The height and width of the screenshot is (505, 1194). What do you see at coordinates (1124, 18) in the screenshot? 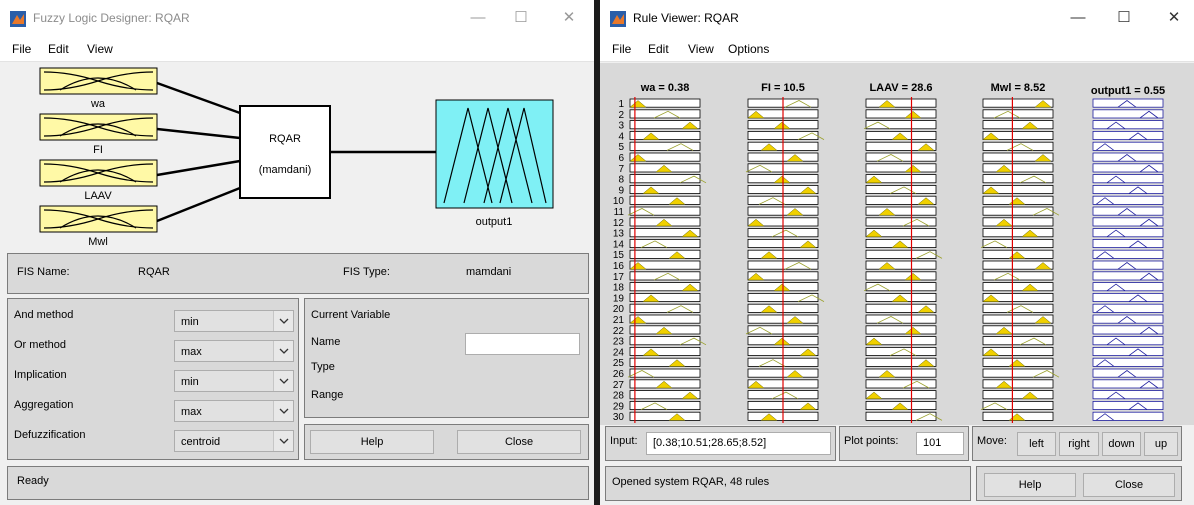
I see `maximize-button: ☐` at bounding box center [1124, 18].